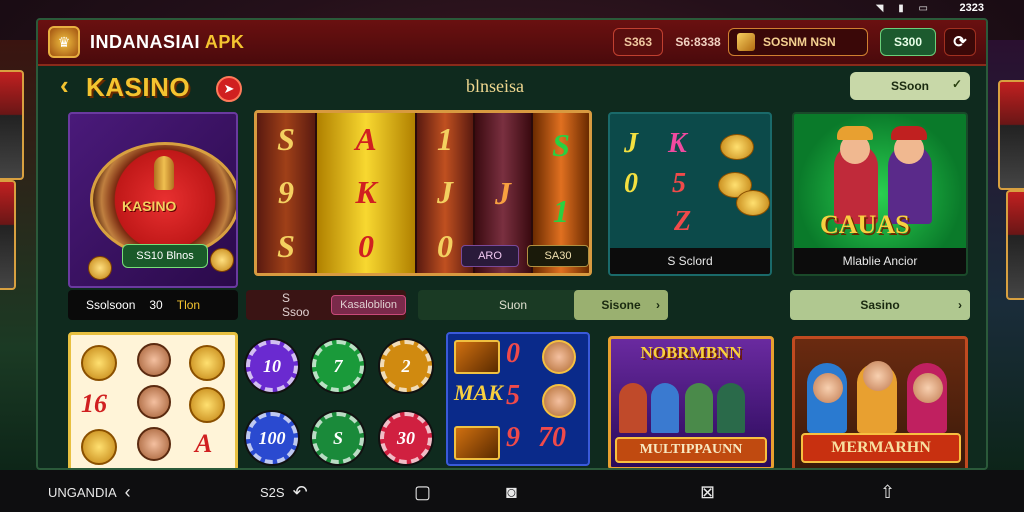 The image size is (1024, 512). Describe the element at coordinates (880, 305) in the screenshot. I see `row-bar-right: Sasino ›` at that location.